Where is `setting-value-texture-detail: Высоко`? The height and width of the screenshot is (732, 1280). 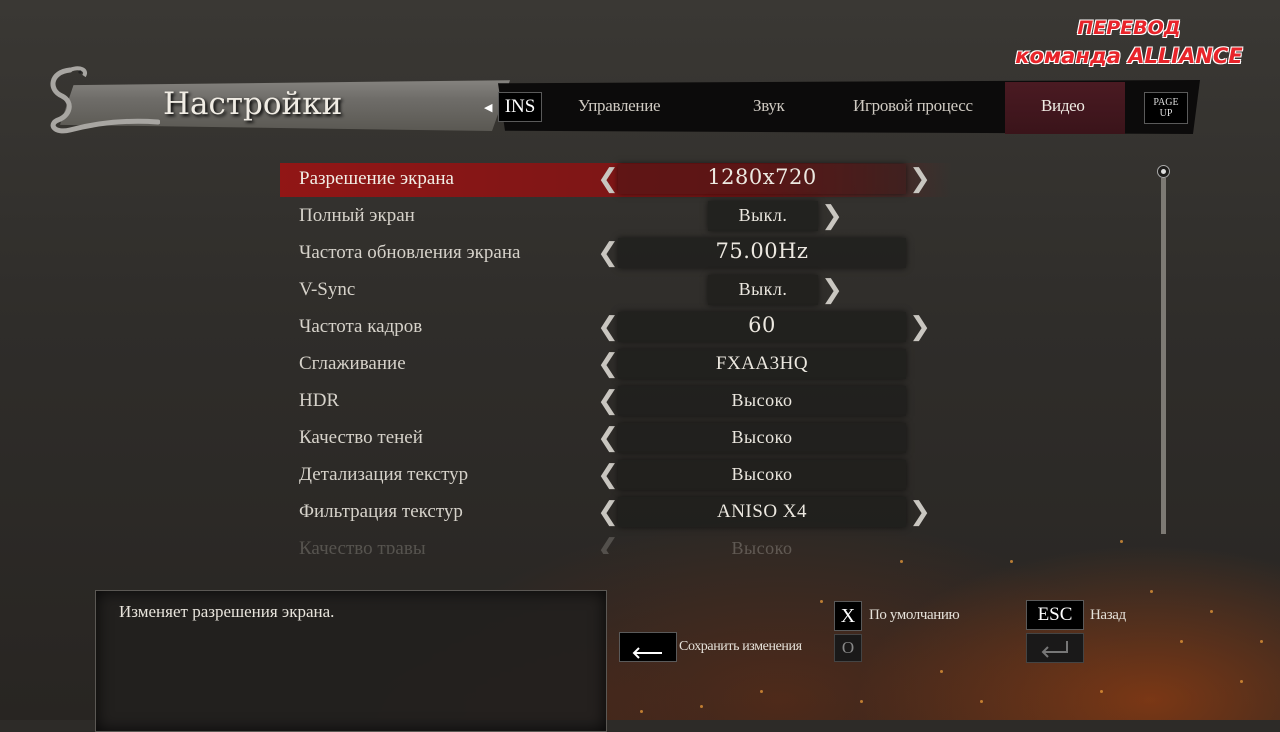
setting-value-texture-detail: Высоко is located at coordinates (762, 474).